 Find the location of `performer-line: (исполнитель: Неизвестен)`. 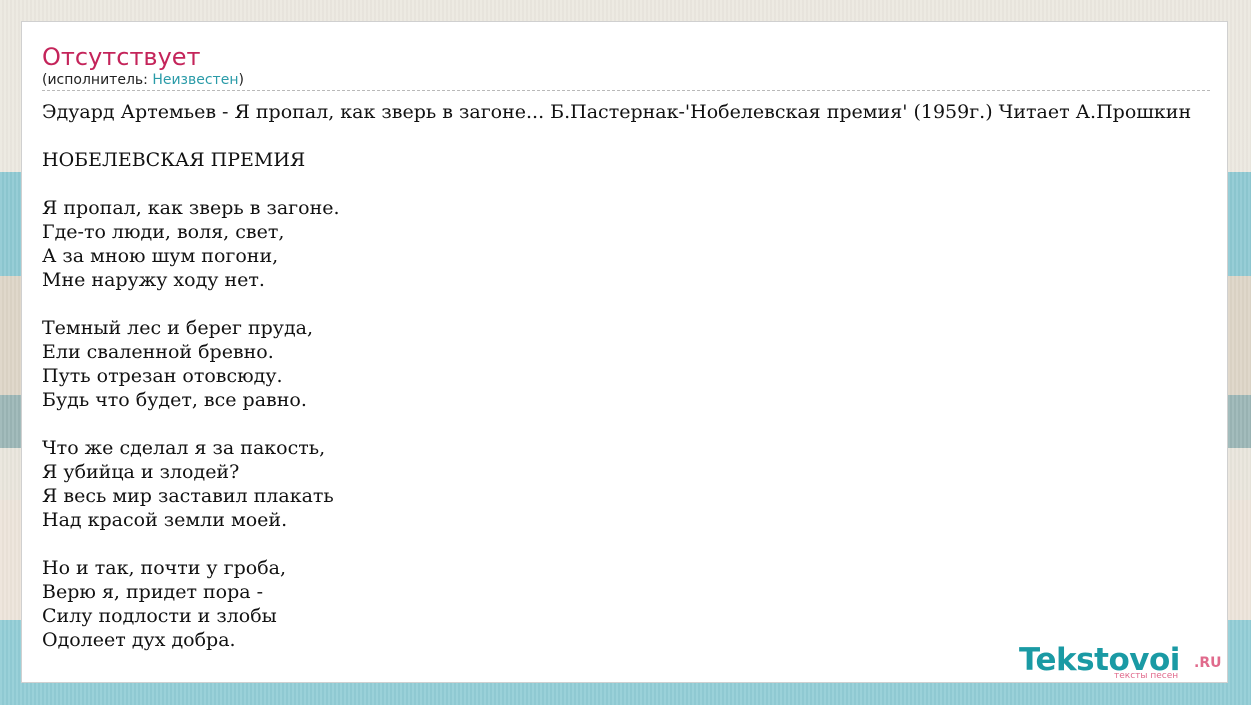

performer-line: (исполнитель: Неизвестен) is located at coordinates (143, 80).